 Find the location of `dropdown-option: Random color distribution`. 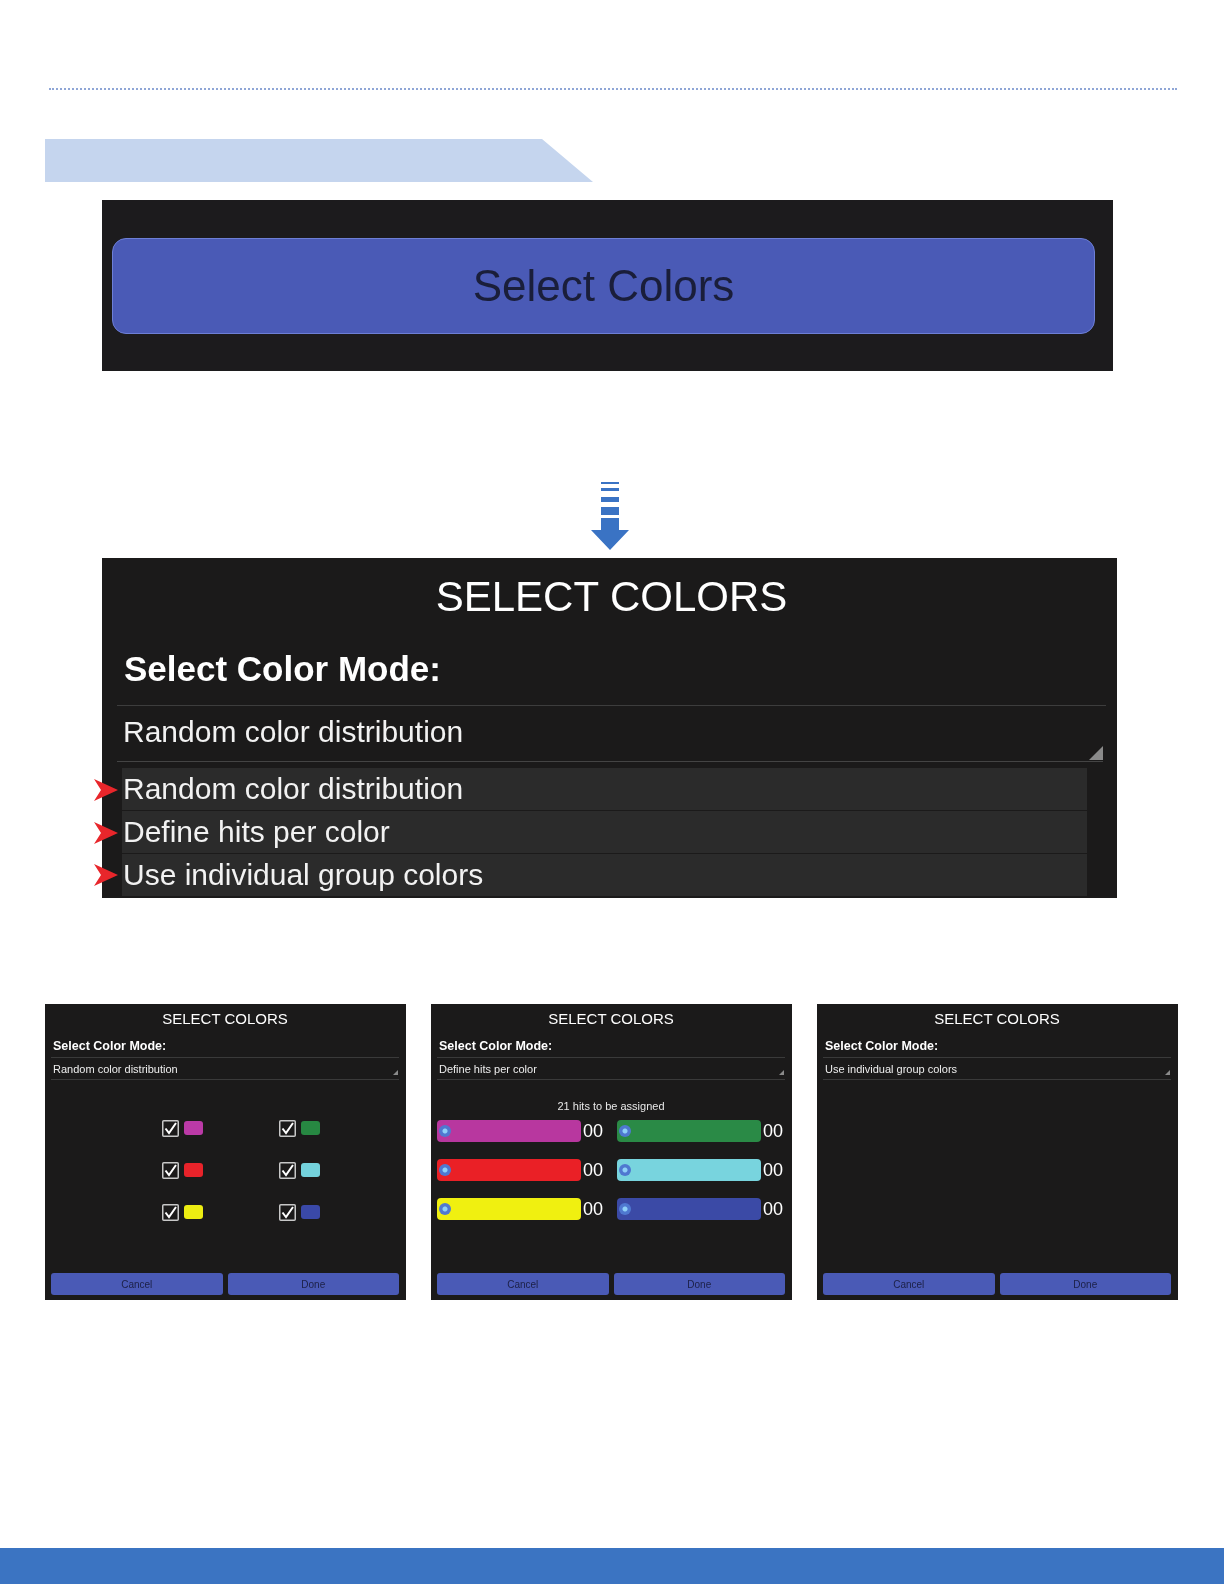

dropdown-option: Random color distribution is located at coordinates (604, 789).